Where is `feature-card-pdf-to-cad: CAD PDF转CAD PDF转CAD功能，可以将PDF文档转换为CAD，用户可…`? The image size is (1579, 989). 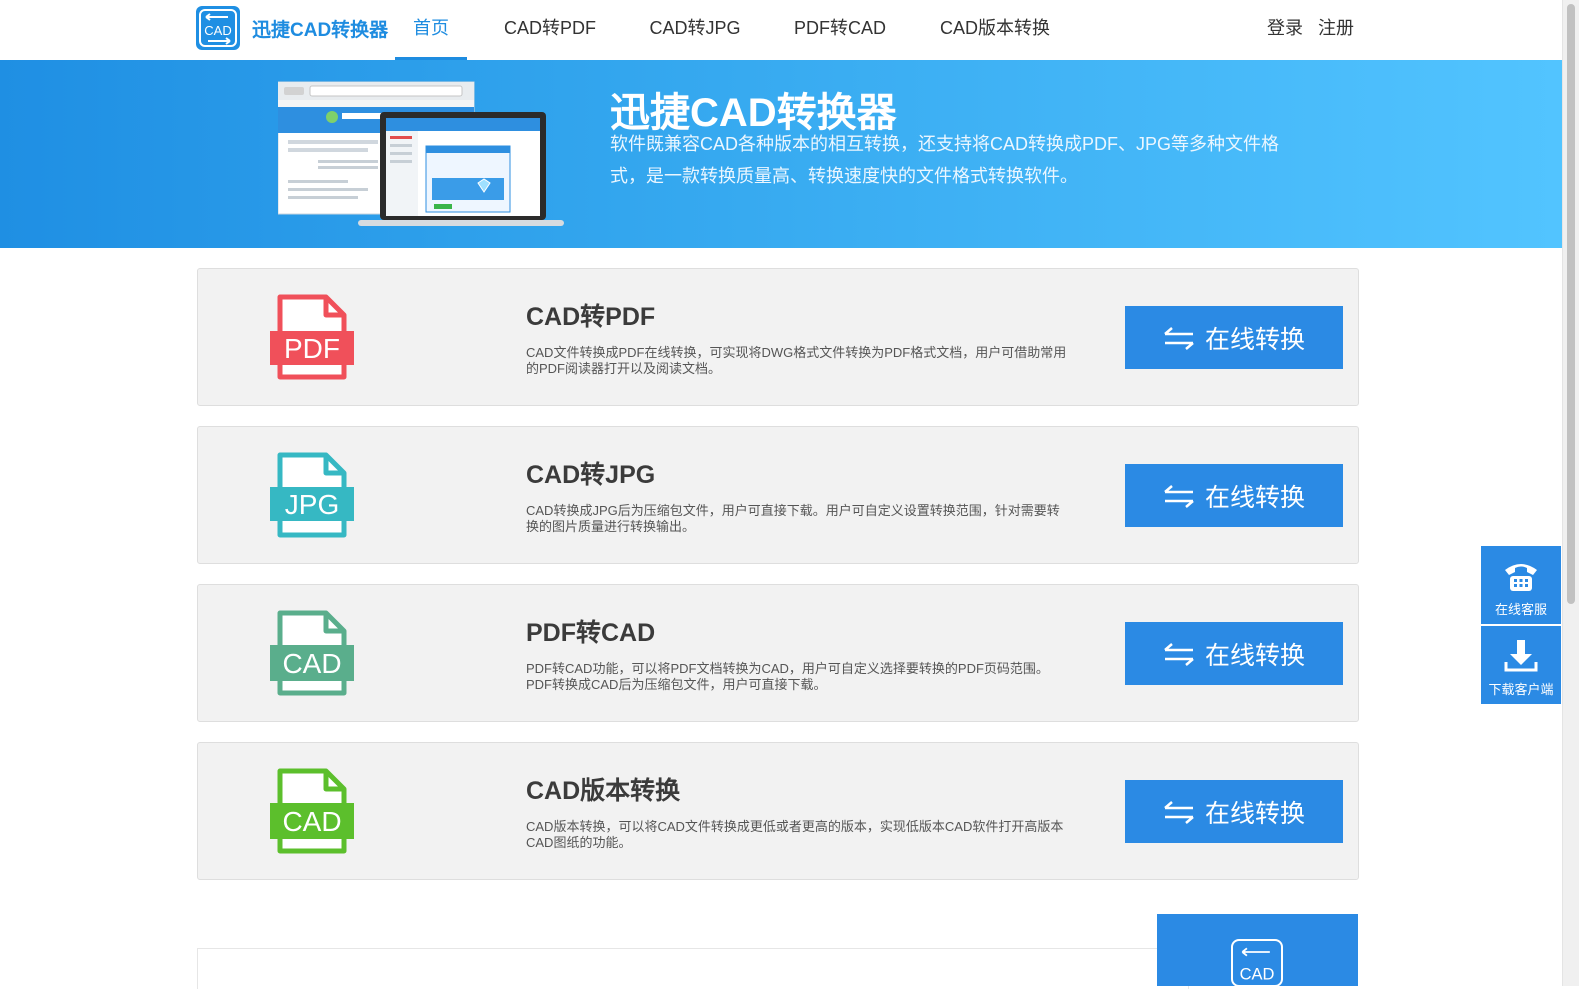
feature-card-pdf-to-cad: CAD PDF转CAD PDF转CAD功能，可以将PDF文档转换为CAD，用户可… is located at coordinates (778, 653).